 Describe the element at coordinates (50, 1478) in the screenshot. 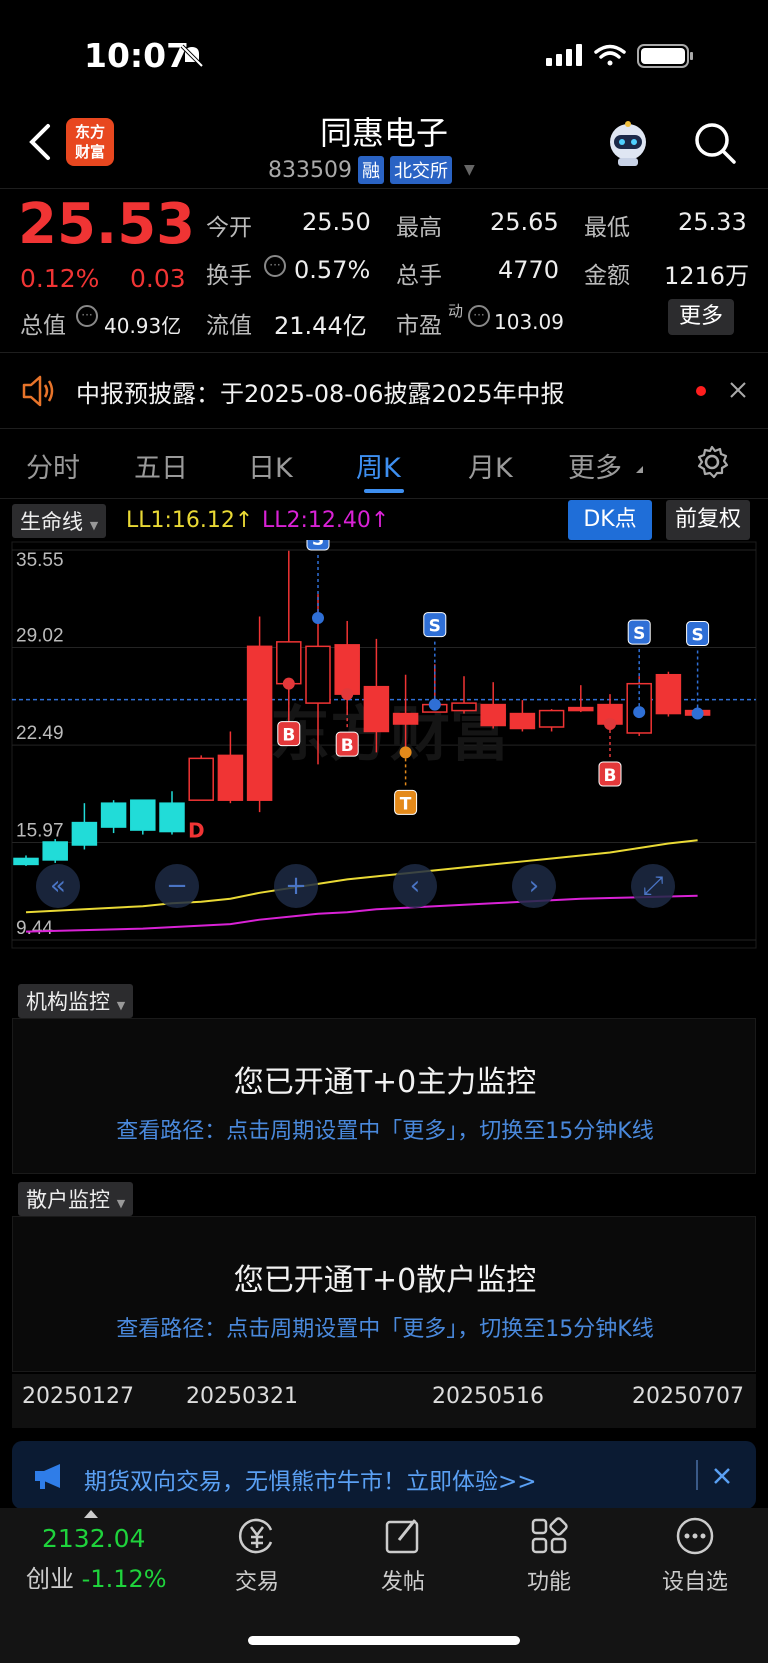

I see `megaphone-icon` at that location.